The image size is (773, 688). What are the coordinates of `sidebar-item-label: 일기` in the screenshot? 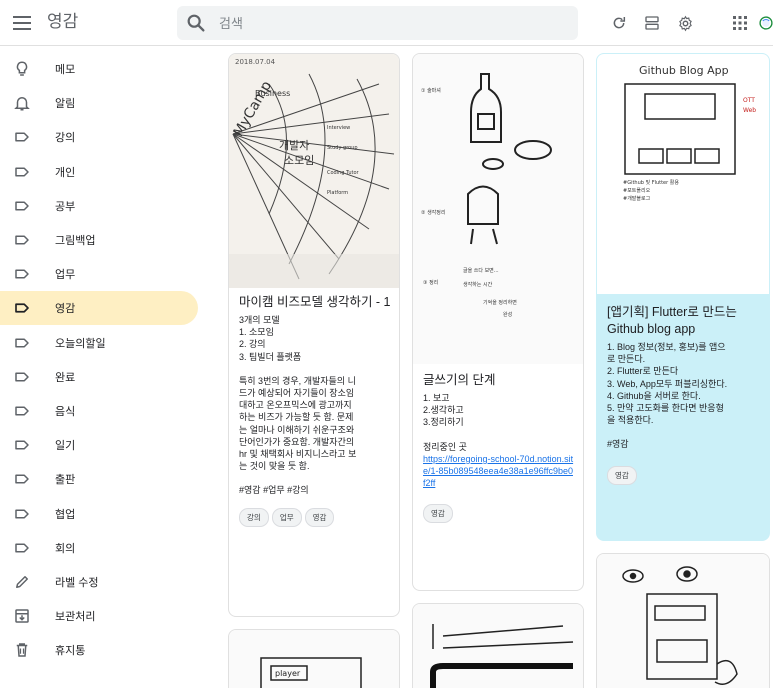 It's located at (65, 446).